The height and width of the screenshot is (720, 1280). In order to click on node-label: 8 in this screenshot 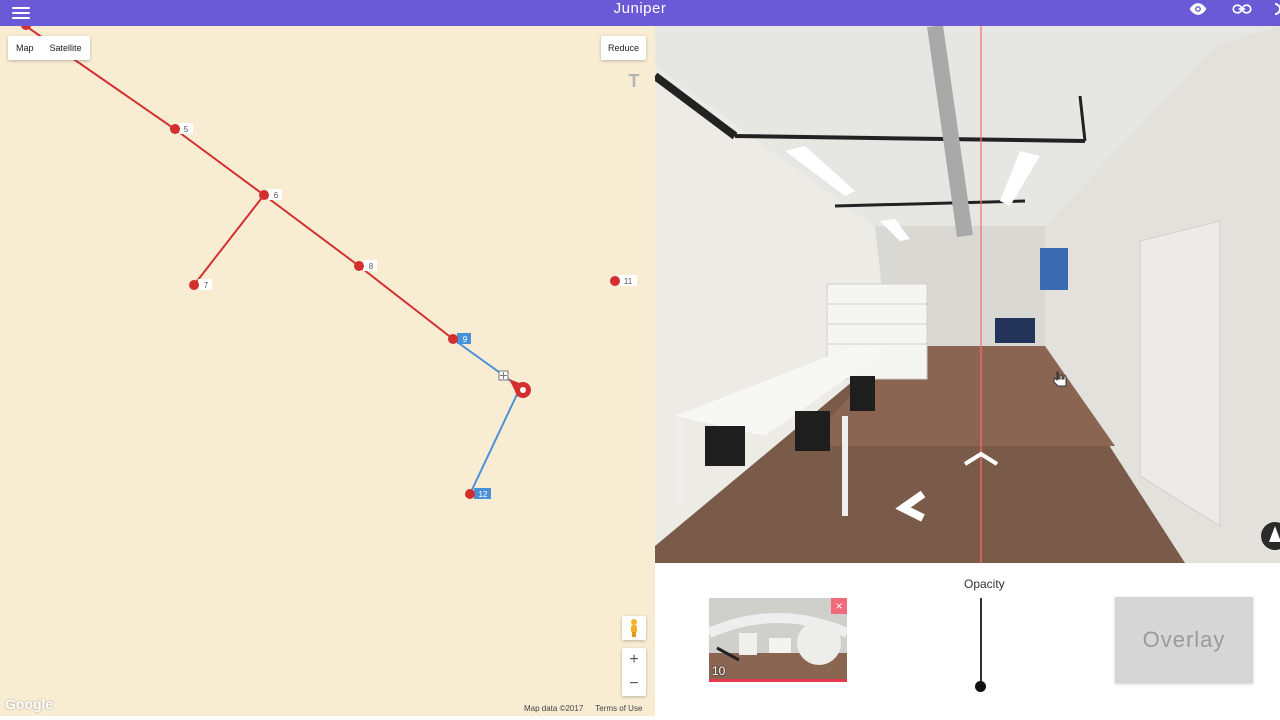, I will do `click(371, 266)`.